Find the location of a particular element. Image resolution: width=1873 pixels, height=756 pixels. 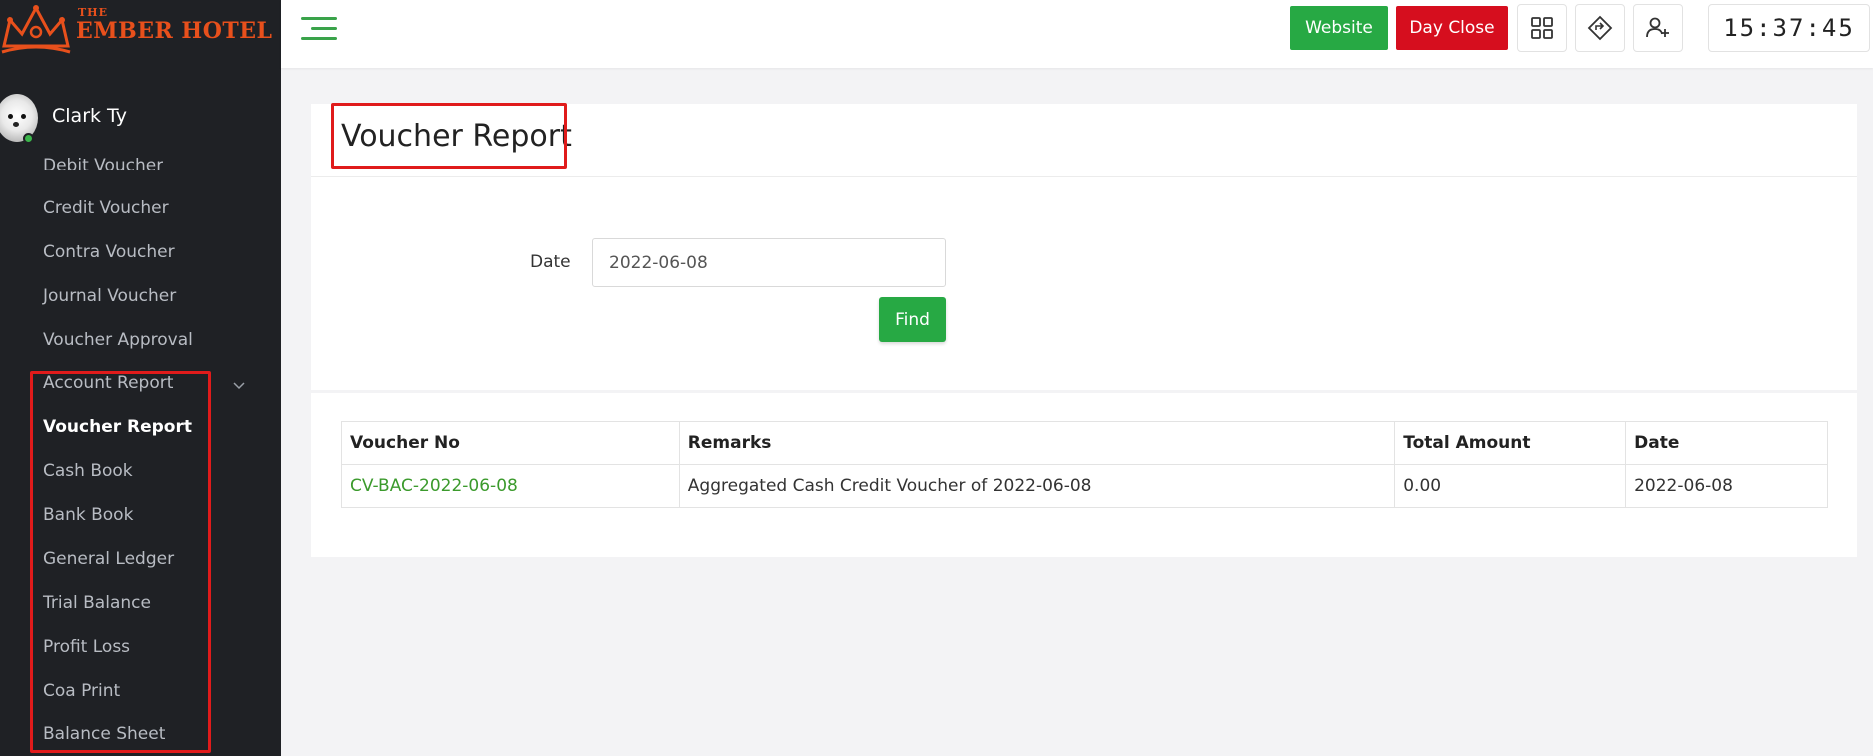

directions-button is located at coordinates (1600, 28).